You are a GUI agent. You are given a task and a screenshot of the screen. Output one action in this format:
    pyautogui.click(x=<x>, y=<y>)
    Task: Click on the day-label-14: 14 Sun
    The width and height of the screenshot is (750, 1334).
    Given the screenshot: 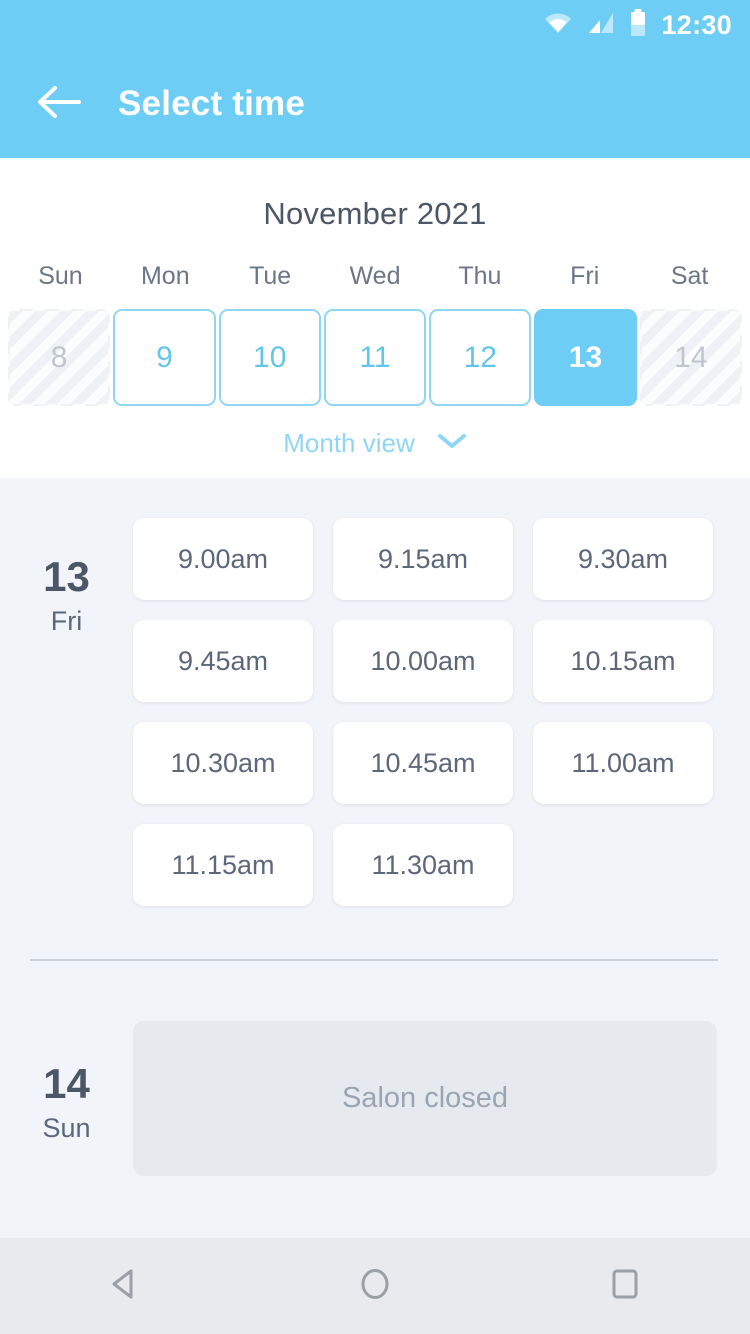 What is the action you would take?
    pyautogui.click(x=66, y=1098)
    